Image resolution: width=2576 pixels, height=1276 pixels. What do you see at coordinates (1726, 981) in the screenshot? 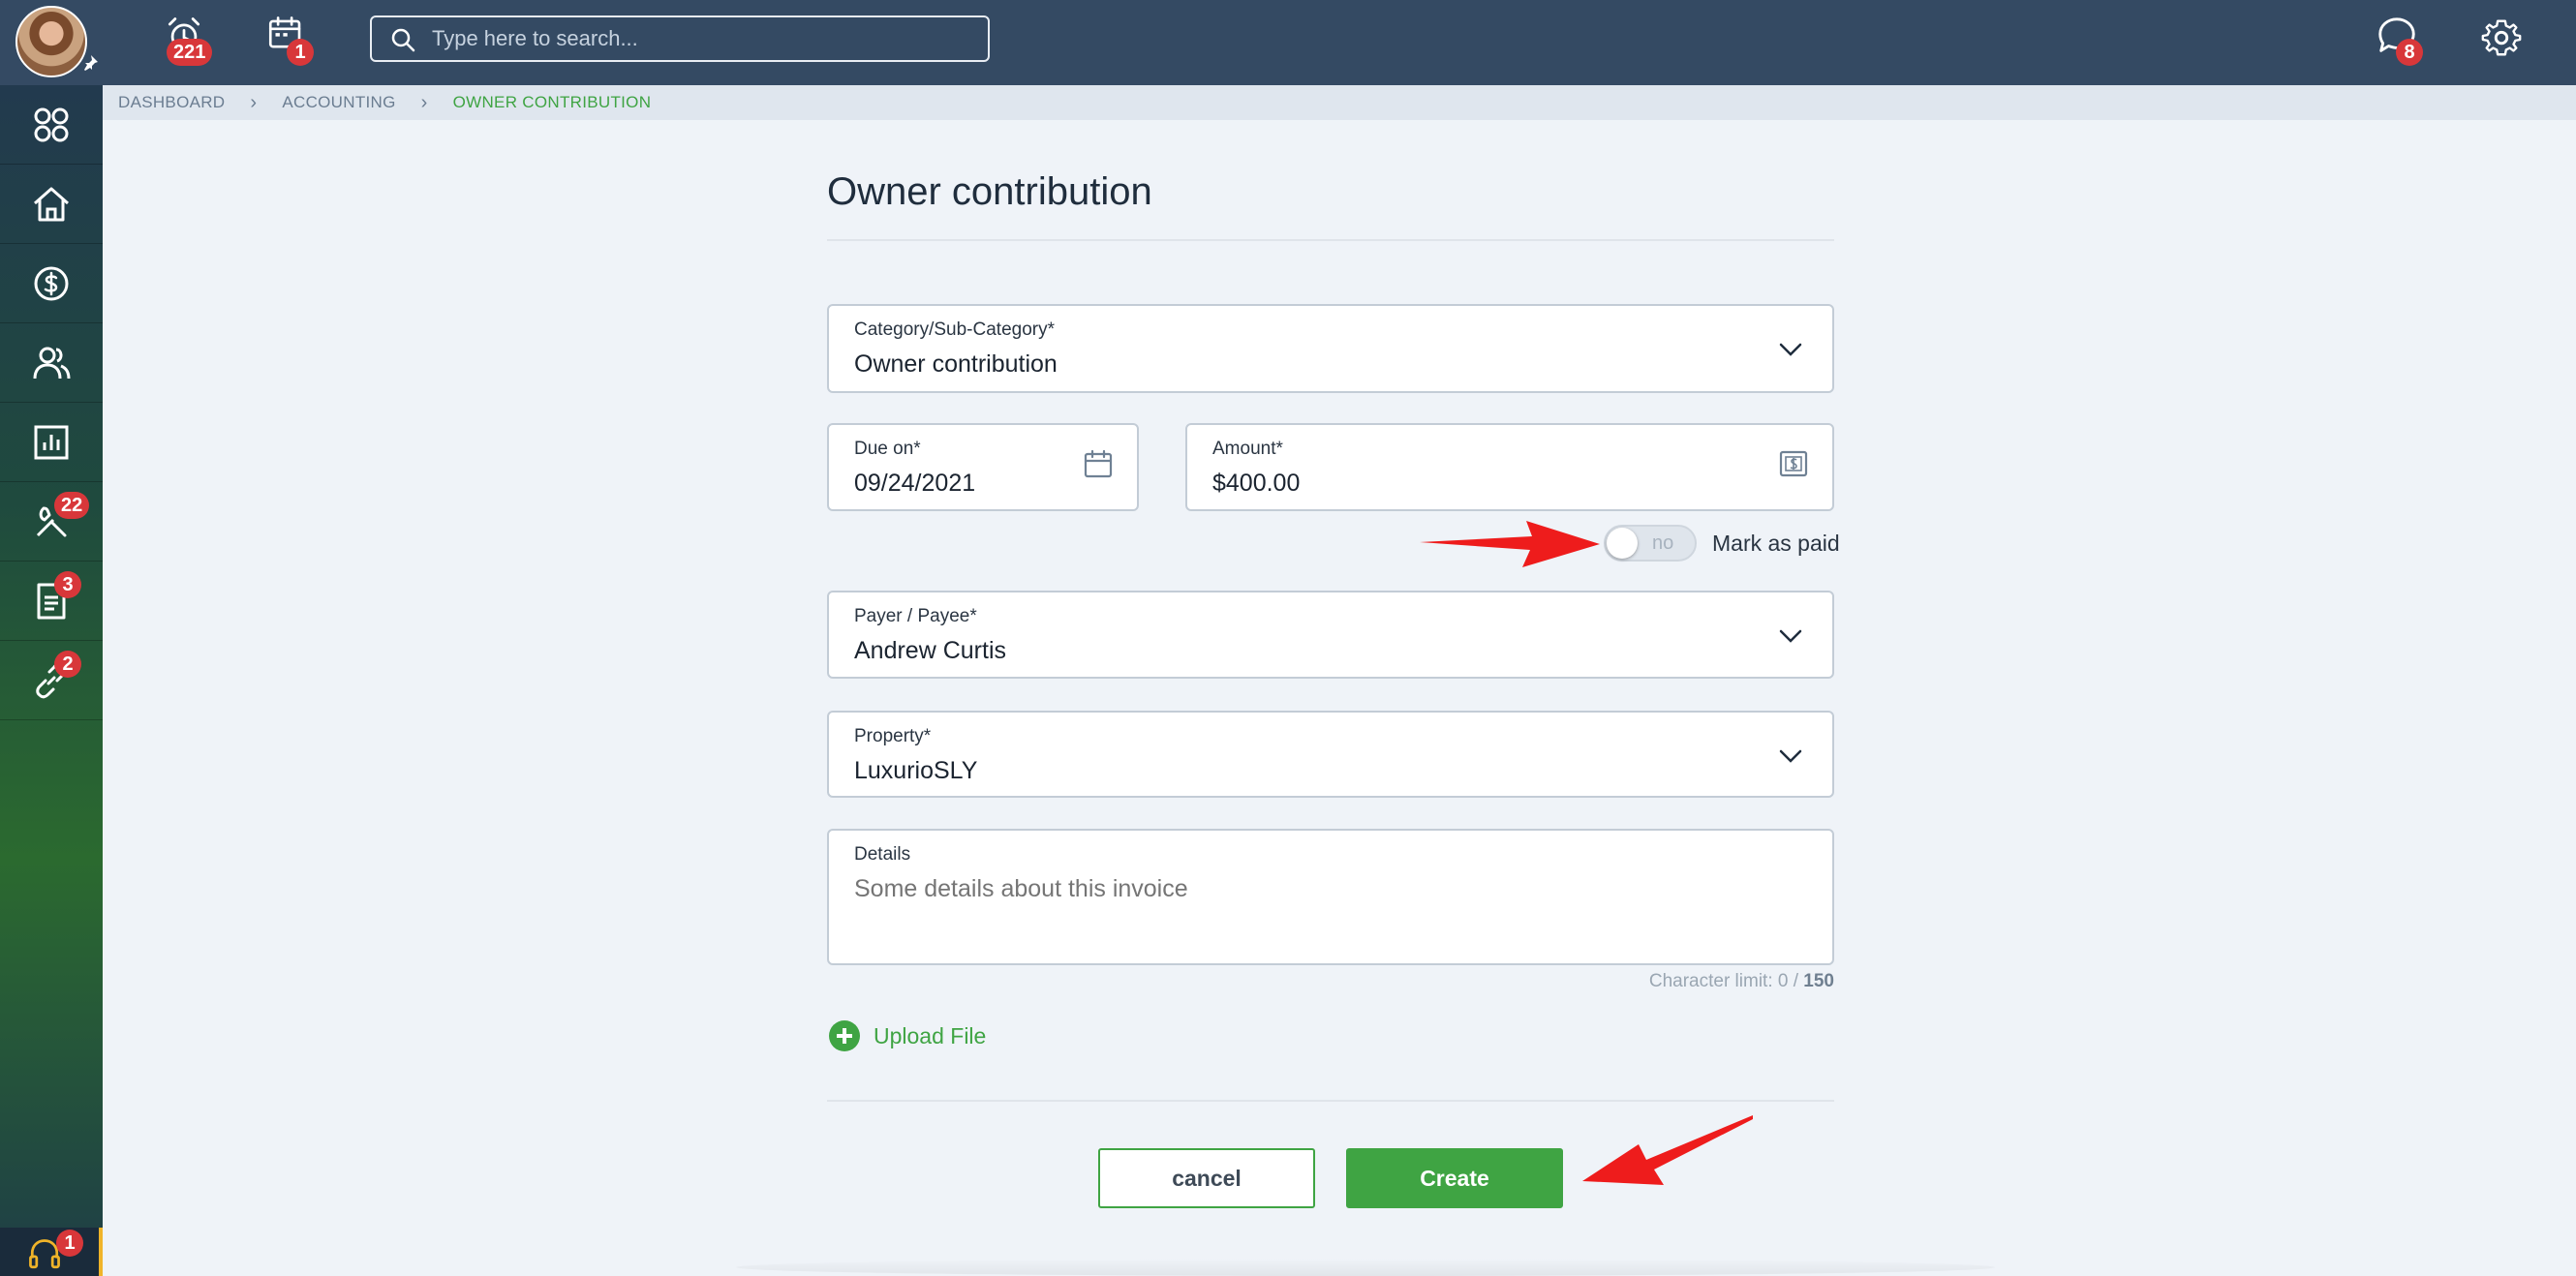
I see `character-limit-text: Character limit: 0 /` at bounding box center [1726, 981].